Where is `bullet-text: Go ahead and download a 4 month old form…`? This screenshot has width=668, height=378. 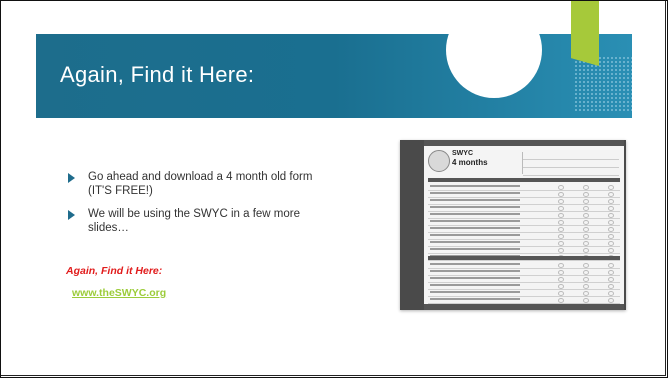
bullet-text: Go ahead and download a 4 month old form… is located at coordinates (200, 184).